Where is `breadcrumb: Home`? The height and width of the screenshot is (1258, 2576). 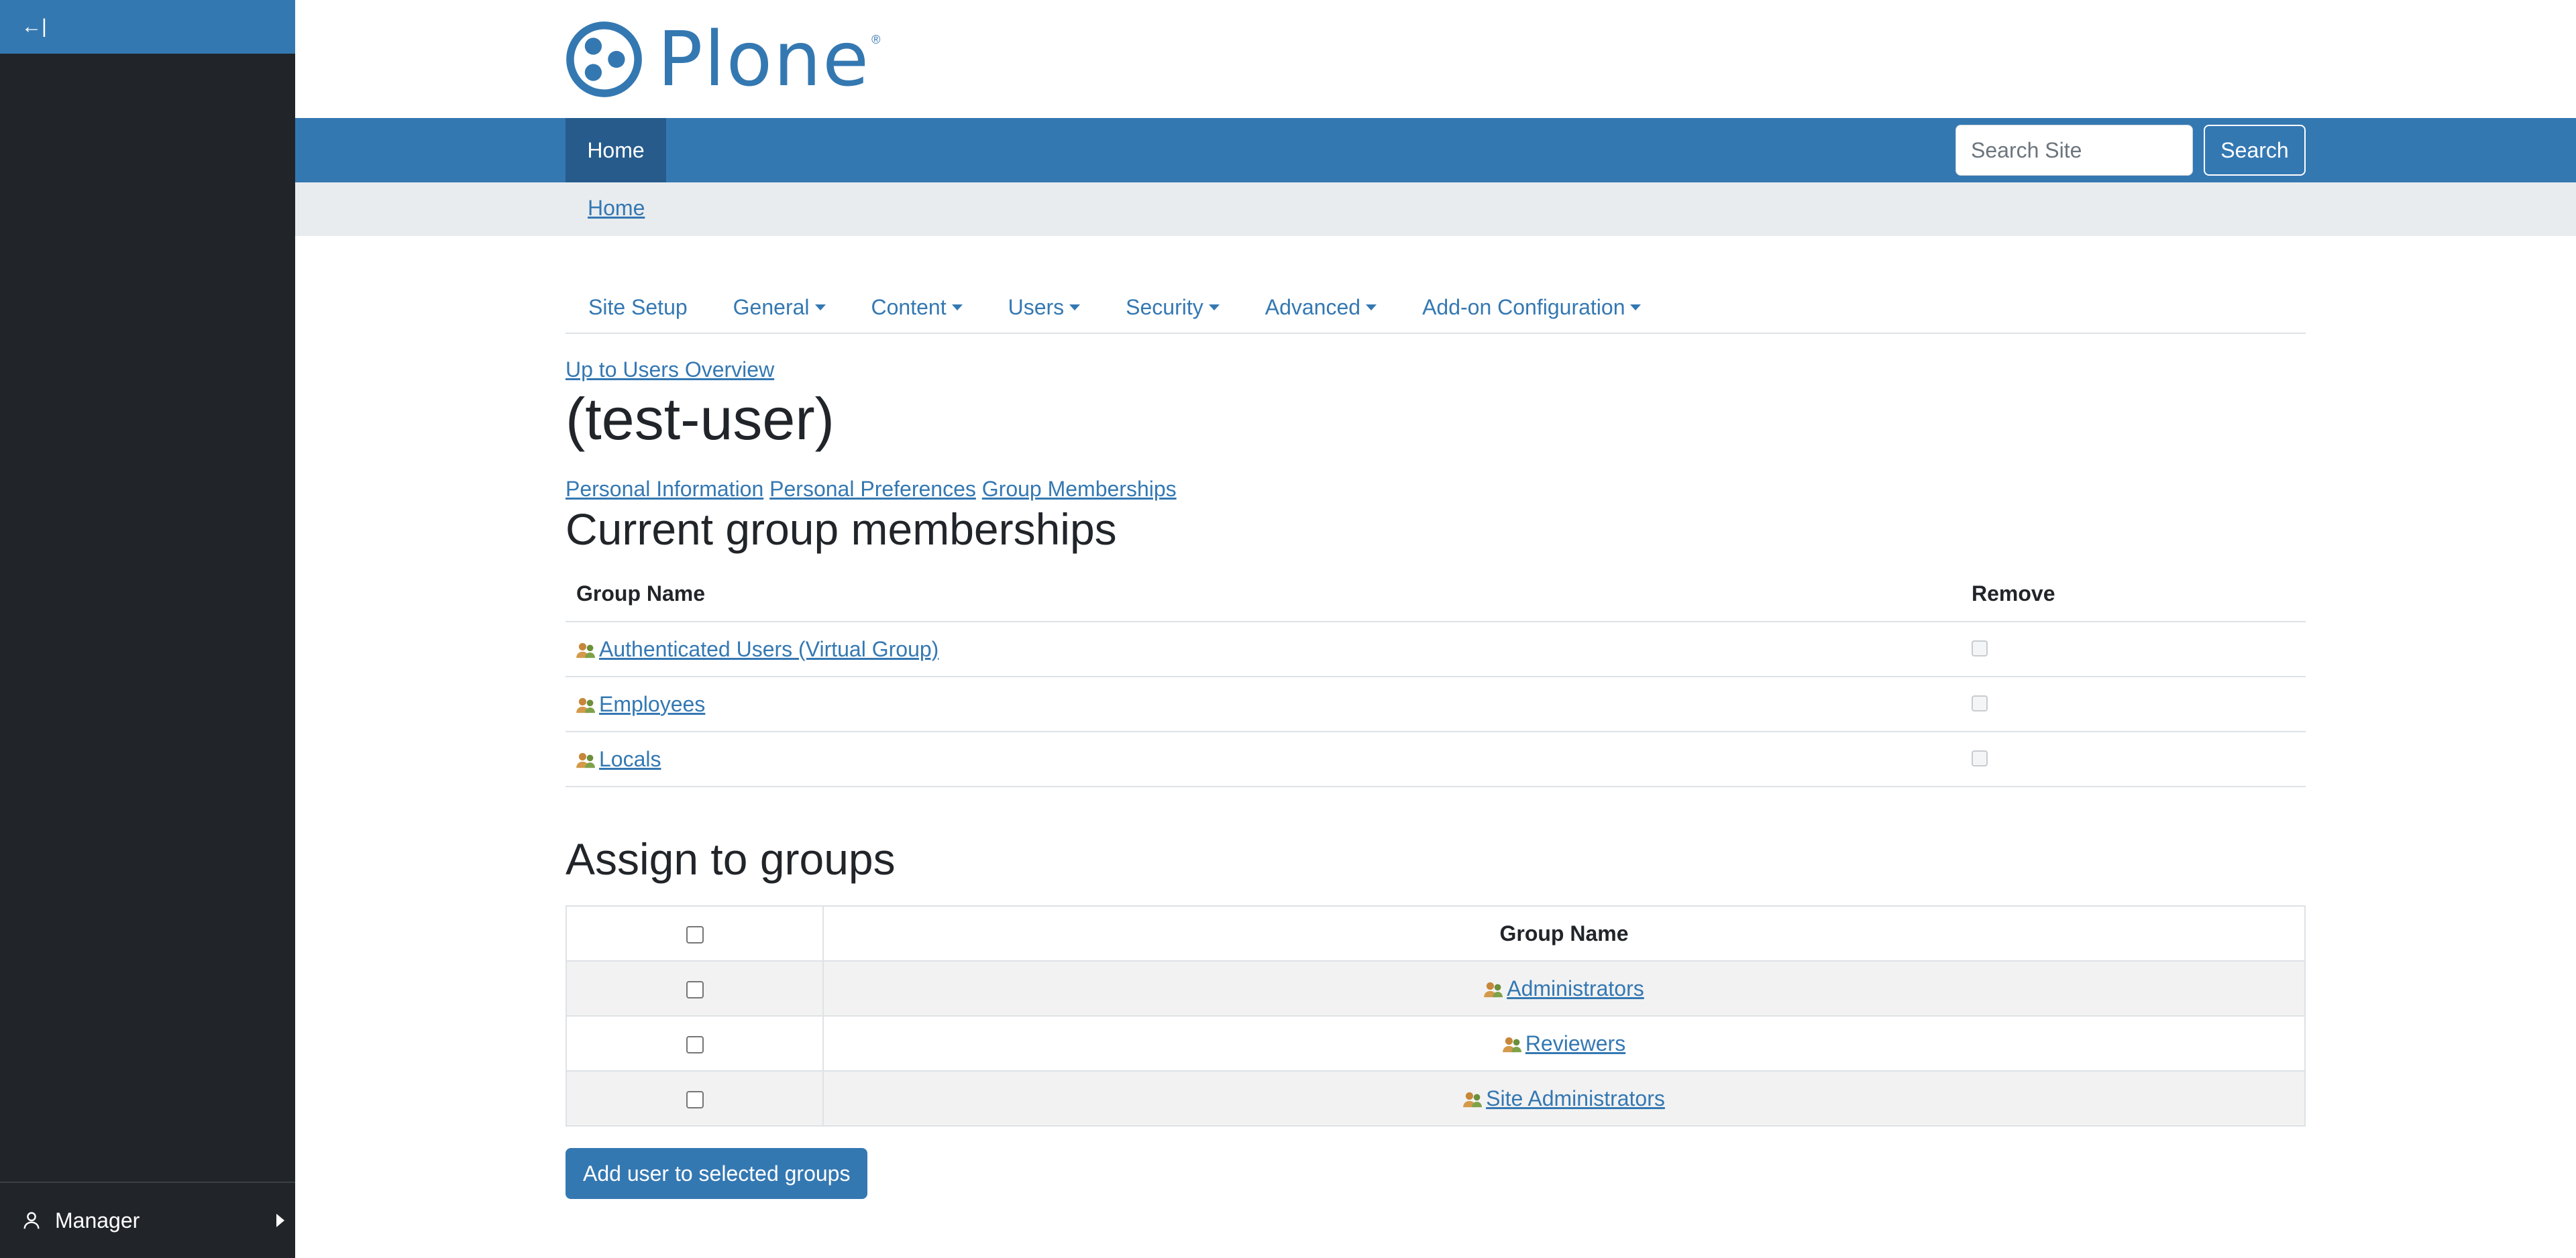 breadcrumb: Home is located at coordinates (1435, 209).